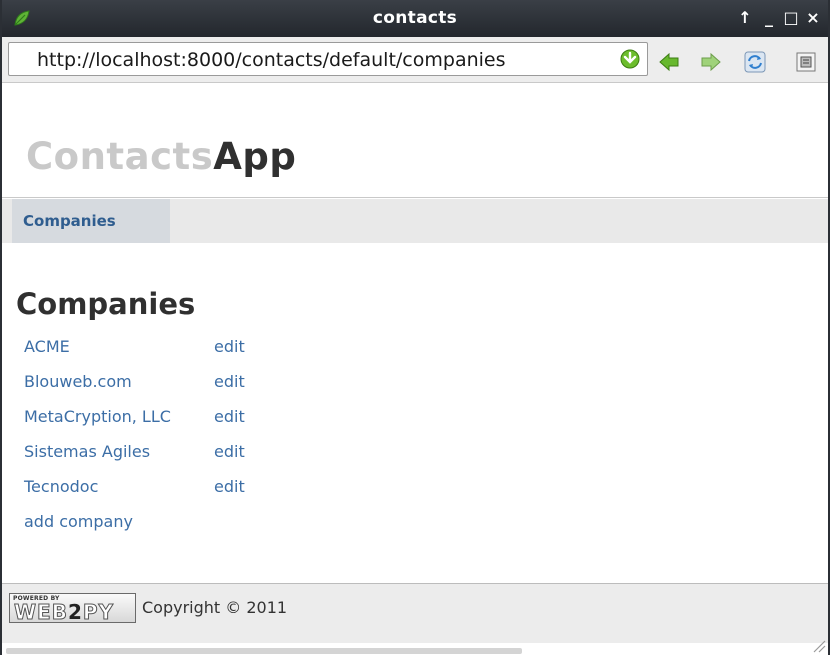 Image resolution: width=830 pixels, height=655 pixels. Describe the element at coordinates (745, 18) in the screenshot. I see `move-up-icon: ↑` at that location.